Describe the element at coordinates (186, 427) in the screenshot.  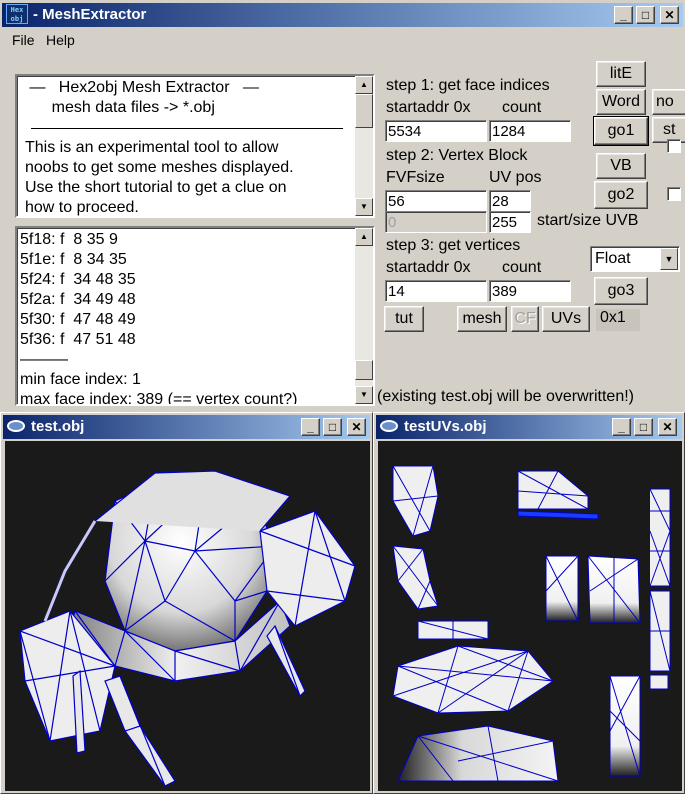
I see `viewer1-titlebar: test.obj _ □ ✕` at that location.